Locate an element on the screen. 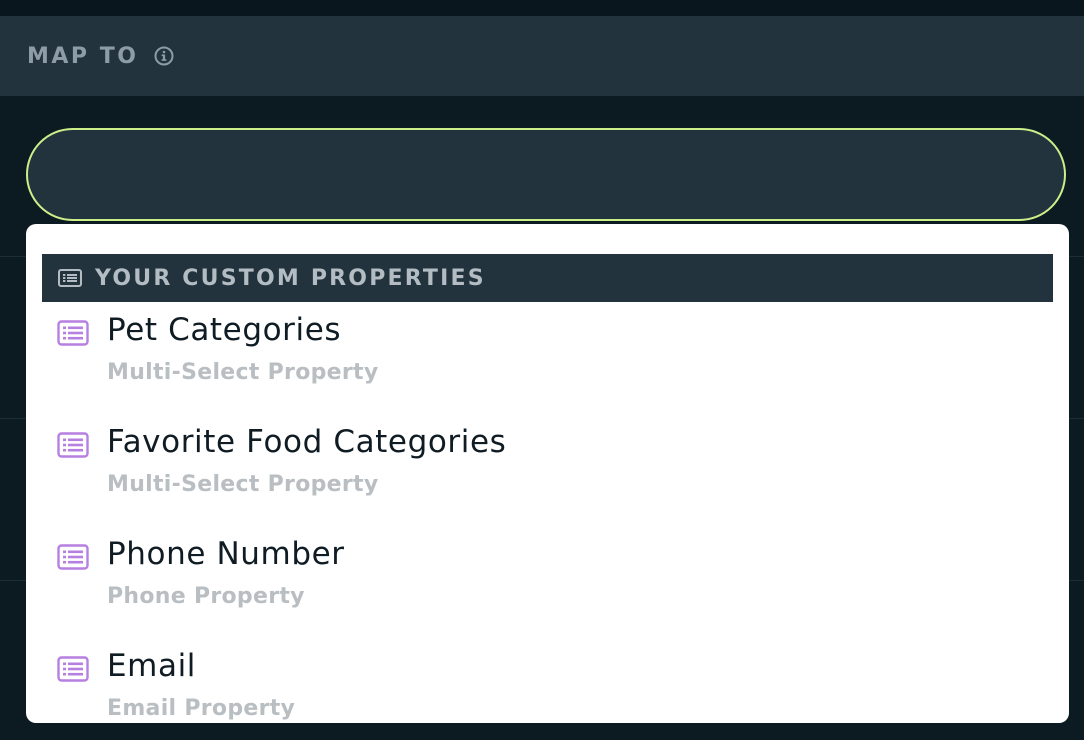 Image resolution: width=1084 pixels, height=740 pixels. option-phone-number: Phone Number Phone Property is located at coordinates (547, 592).